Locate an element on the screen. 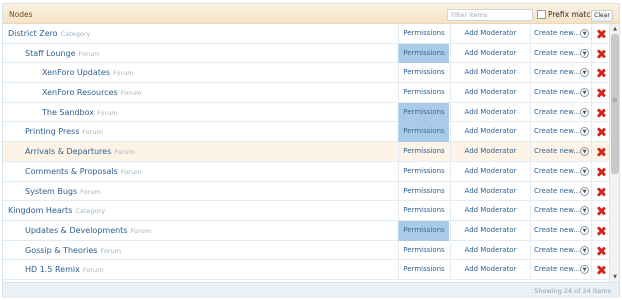  scroll-up-icon: ▲ is located at coordinates (615, 29).